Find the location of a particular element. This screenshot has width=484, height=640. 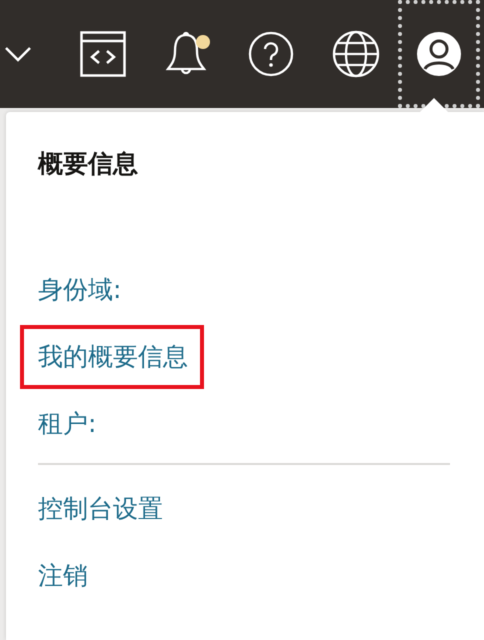

menu-link: 身份域: is located at coordinates (86, 290).